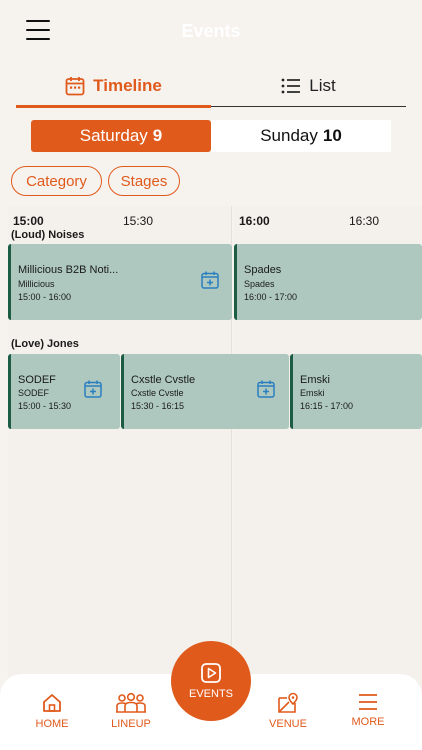 The image size is (422, 750). I want to click on event-title: Cxstle Cvstle, so click(163, 380).